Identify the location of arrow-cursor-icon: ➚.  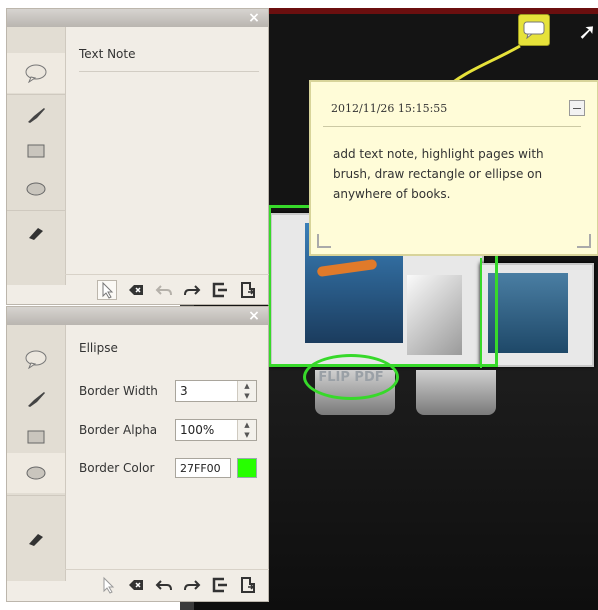
(587, 32).